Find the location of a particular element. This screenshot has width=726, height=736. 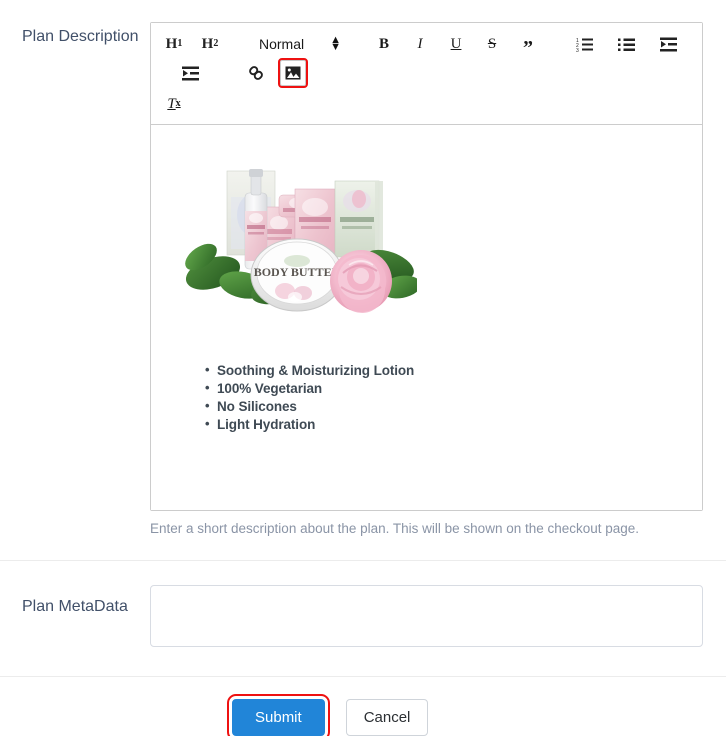

ordered-list-icon: 1 2 3 is located at coordinates (584, 44).